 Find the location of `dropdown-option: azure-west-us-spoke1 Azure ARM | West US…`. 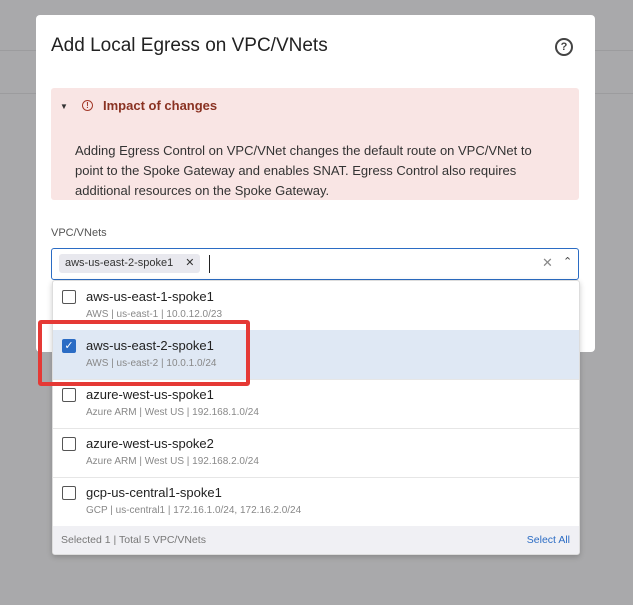

dropdown-option: azure-west-us-spoke1 Azure ARM | West US… is located at coordinates (316, 404).